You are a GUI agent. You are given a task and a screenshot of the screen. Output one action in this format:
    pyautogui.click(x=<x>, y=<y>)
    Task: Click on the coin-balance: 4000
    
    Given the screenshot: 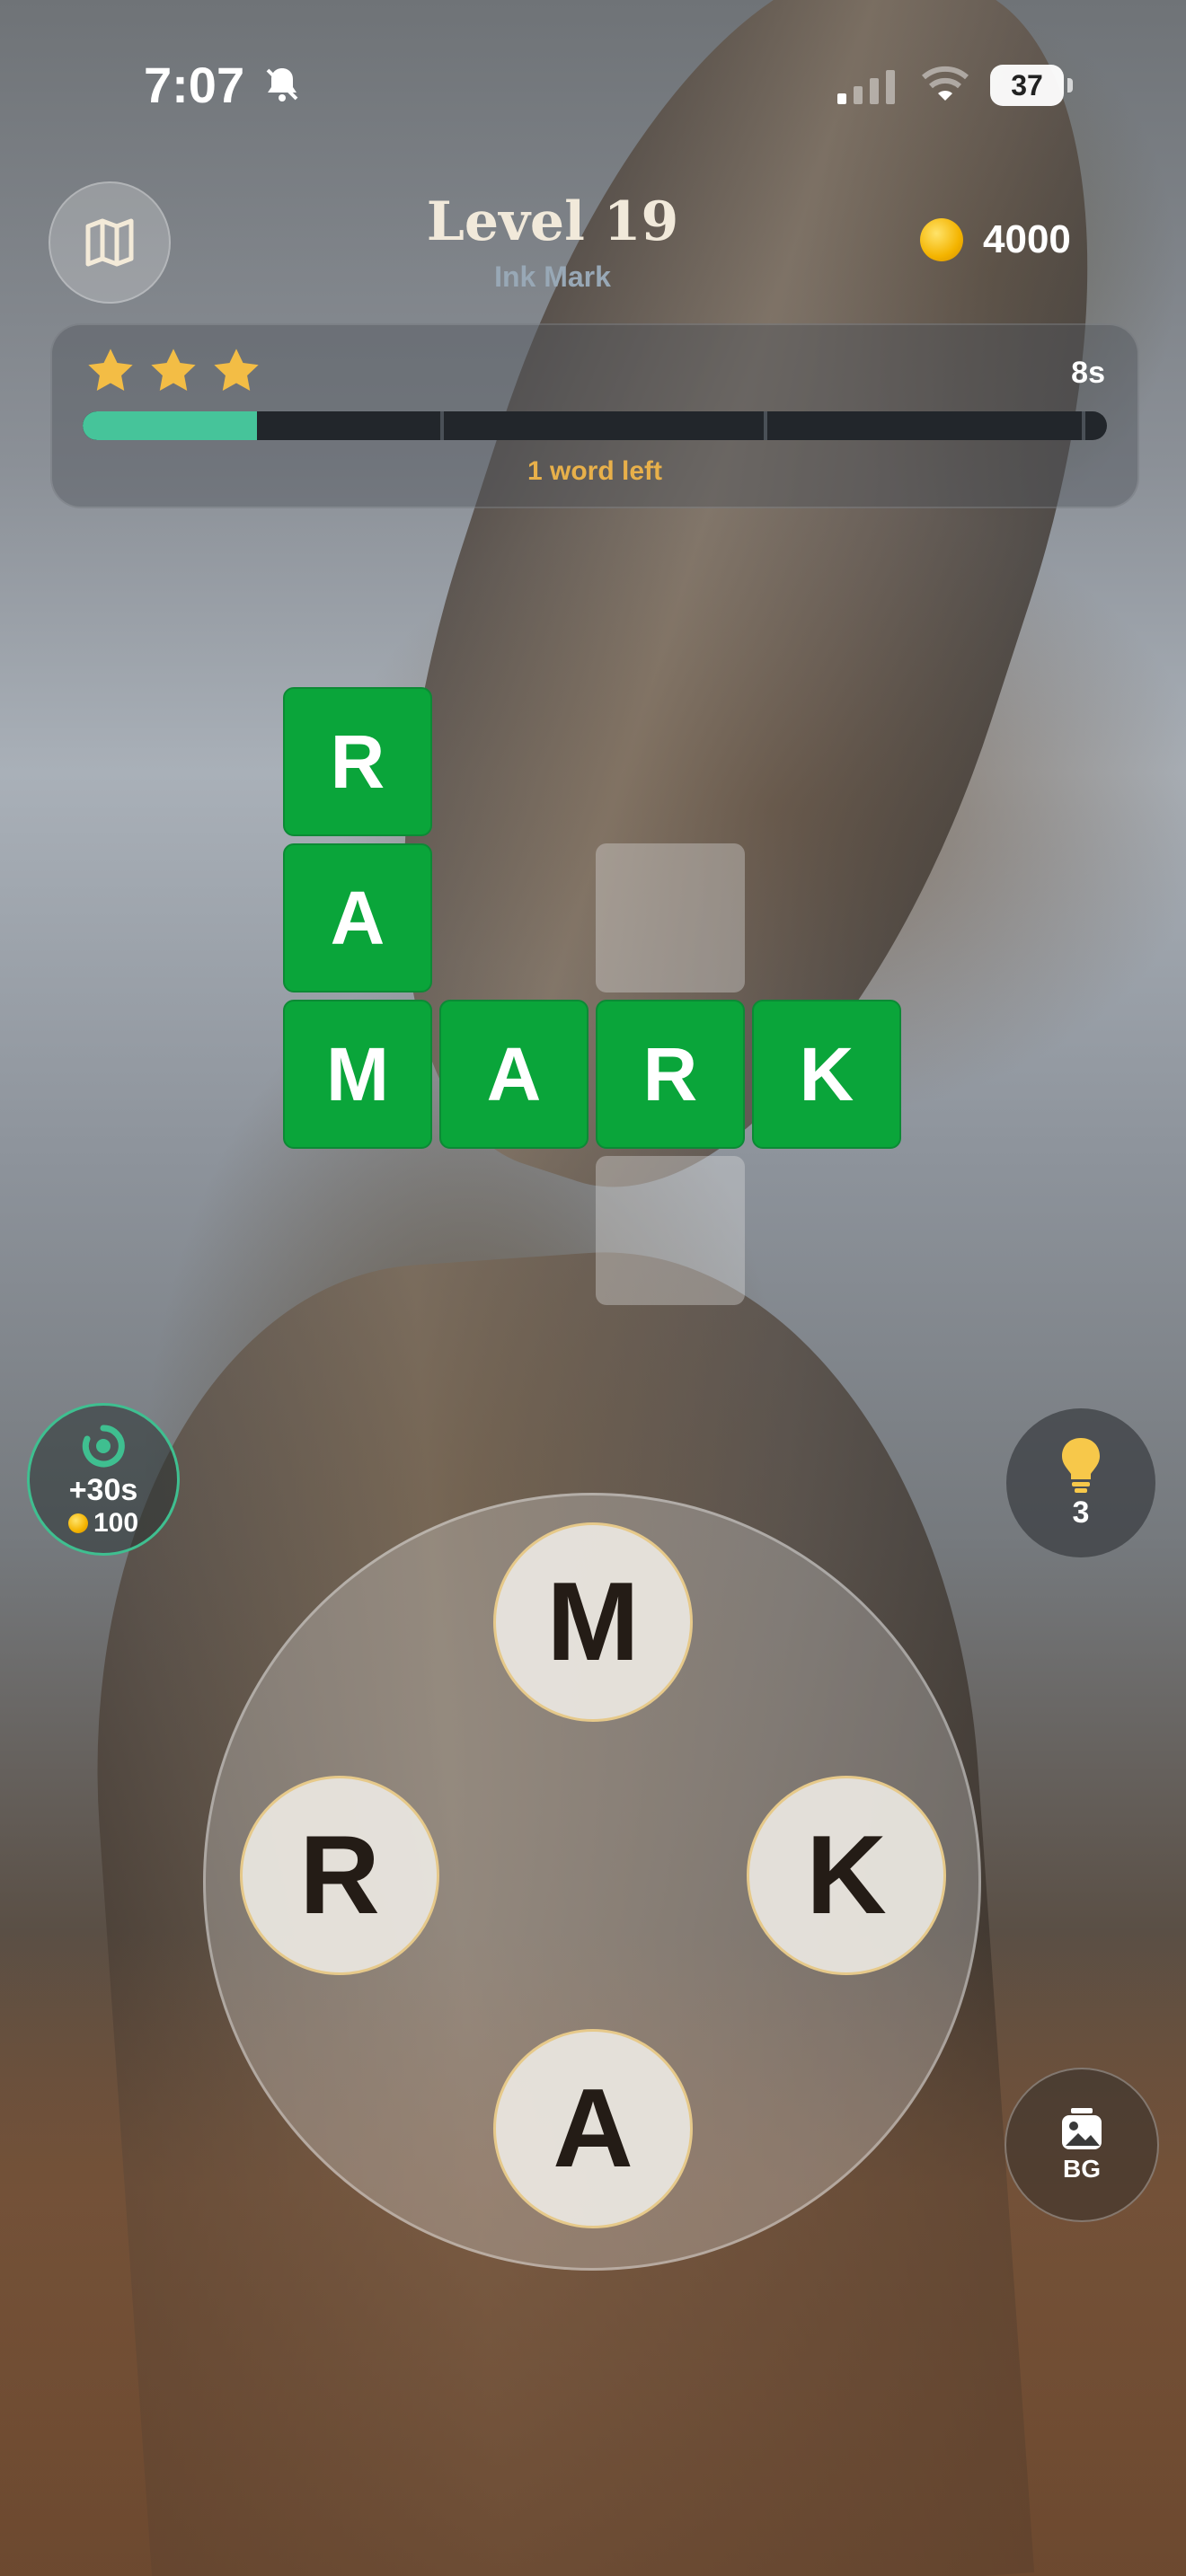 What is the action you would take?
    pyautogui.click(x=995, y=240)
    